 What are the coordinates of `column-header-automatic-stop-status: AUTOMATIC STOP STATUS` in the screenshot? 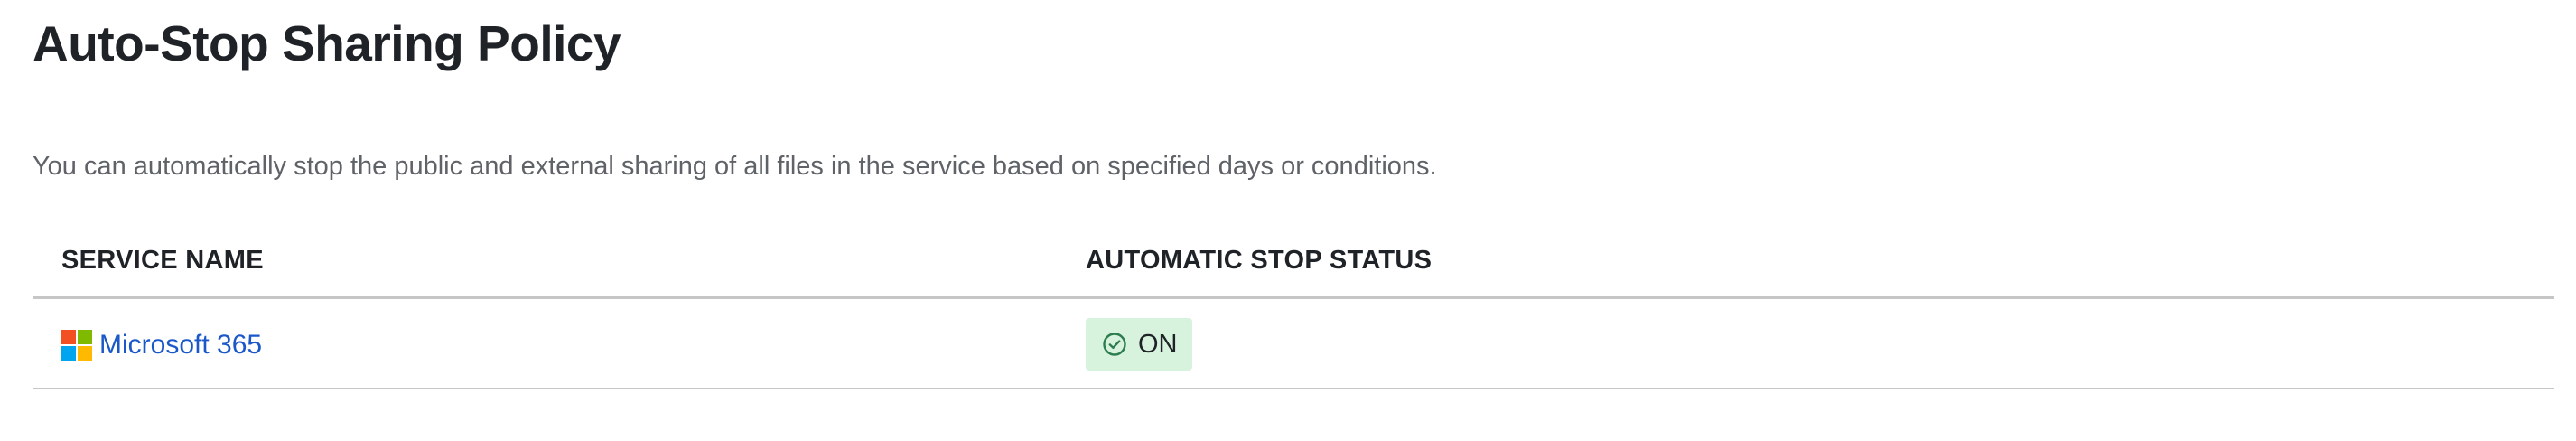 It's located at (1259, 260).